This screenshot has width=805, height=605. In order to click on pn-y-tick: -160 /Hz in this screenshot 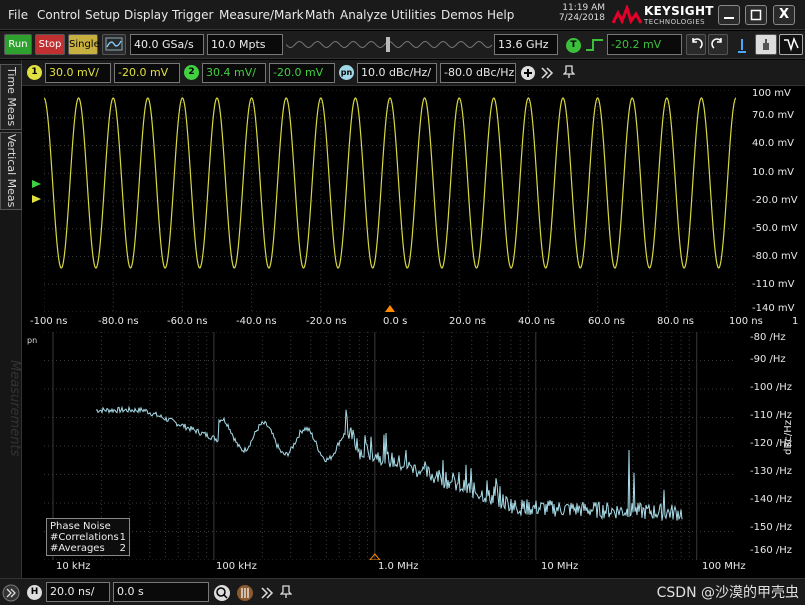, I will do `click(771, 550)`.